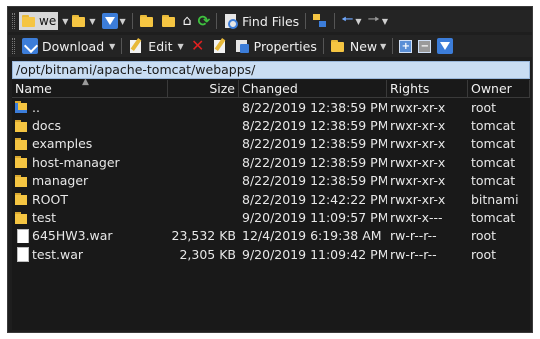  I want to click on path-bar: /opt/bitnami/apache-tomcat/webapps/, so click(271, 70).